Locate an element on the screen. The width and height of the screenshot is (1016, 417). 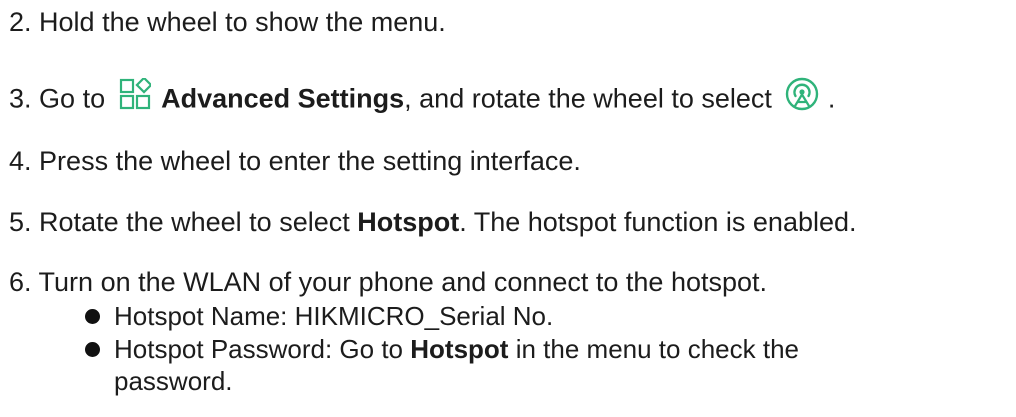
step-number: 6. is located at coordinates (20, 282).